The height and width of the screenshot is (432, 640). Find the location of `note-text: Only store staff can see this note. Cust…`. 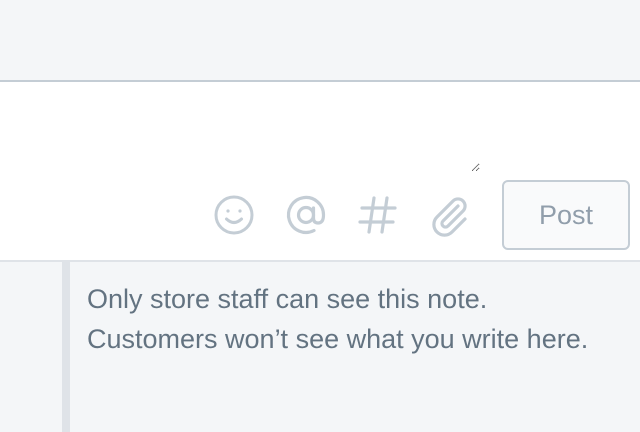

note-text: Only store staff can see this note. Cust… is located at coordinates (338, 319).